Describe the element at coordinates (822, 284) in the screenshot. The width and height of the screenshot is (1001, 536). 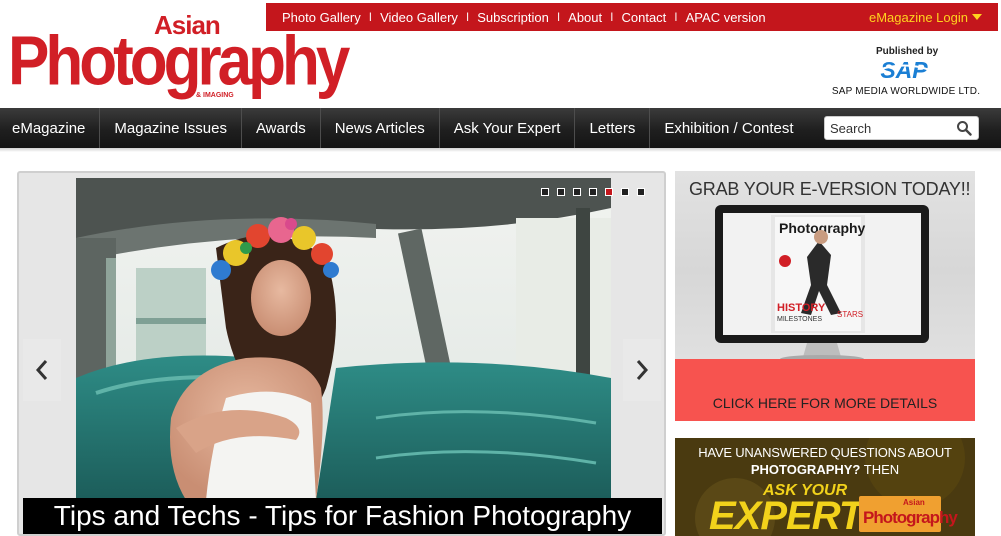
I see `monitor-image: Photography HISTORY MILESTONES STARS` at that location.